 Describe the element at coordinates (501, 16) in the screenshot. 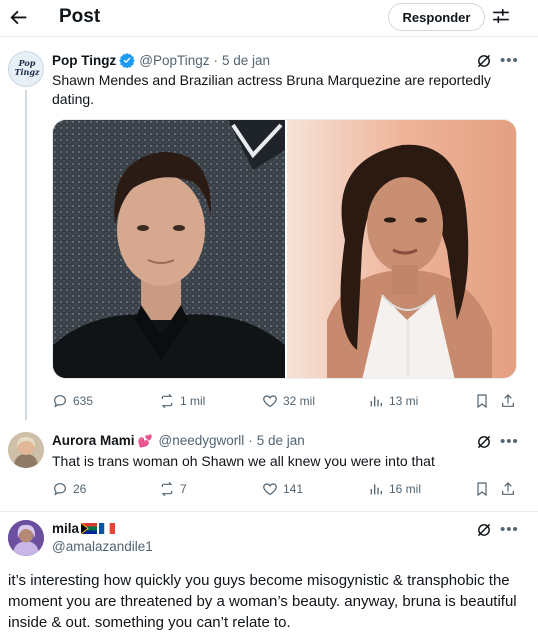

I see `filter-settings-icon` at that location.